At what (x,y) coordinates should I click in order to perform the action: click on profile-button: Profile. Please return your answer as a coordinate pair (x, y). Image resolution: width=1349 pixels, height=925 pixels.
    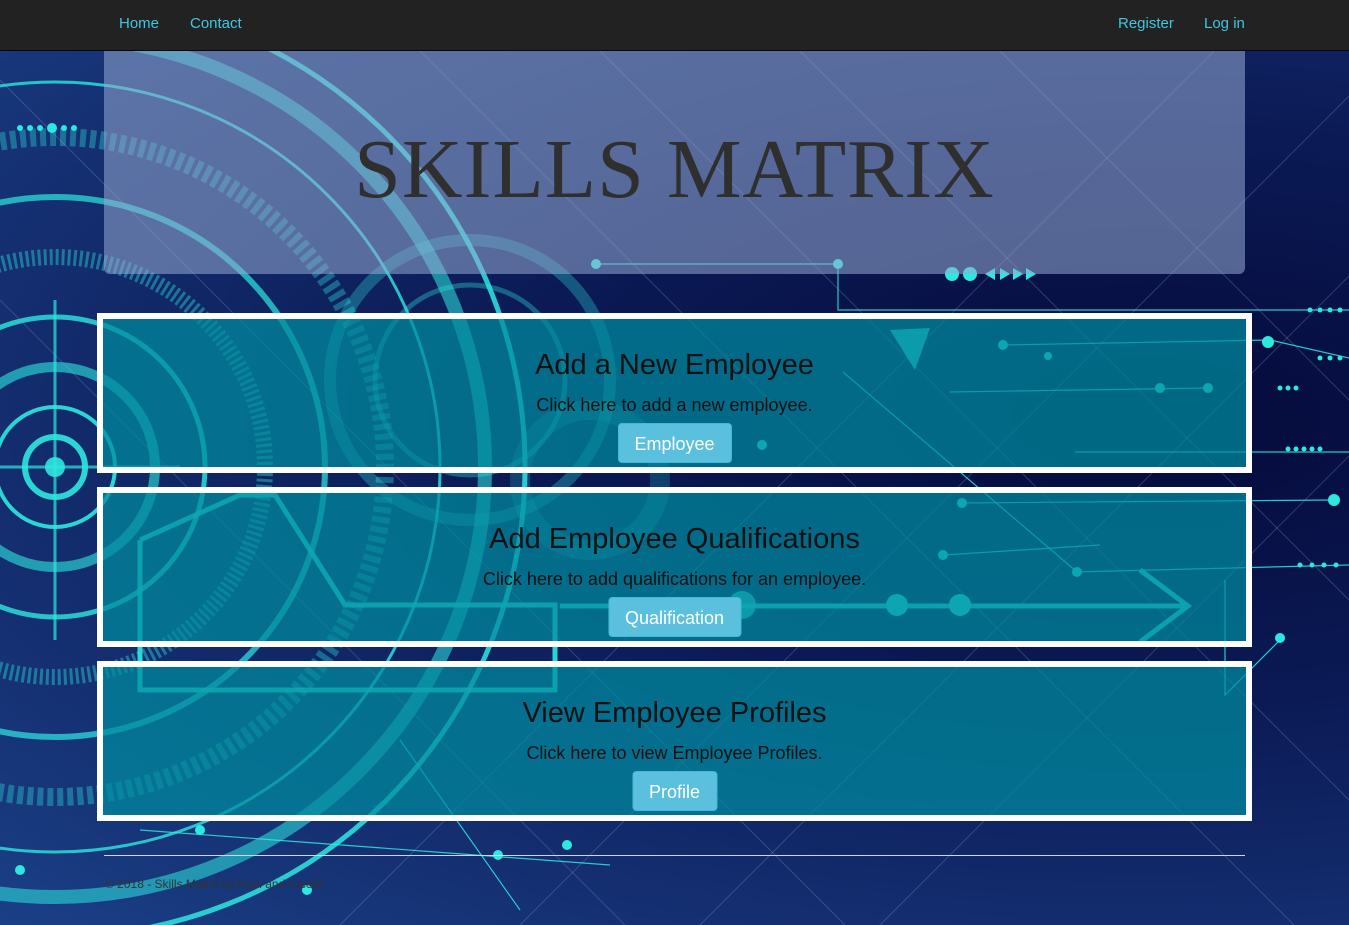
    Looking at the image, I should click on (674, 791).